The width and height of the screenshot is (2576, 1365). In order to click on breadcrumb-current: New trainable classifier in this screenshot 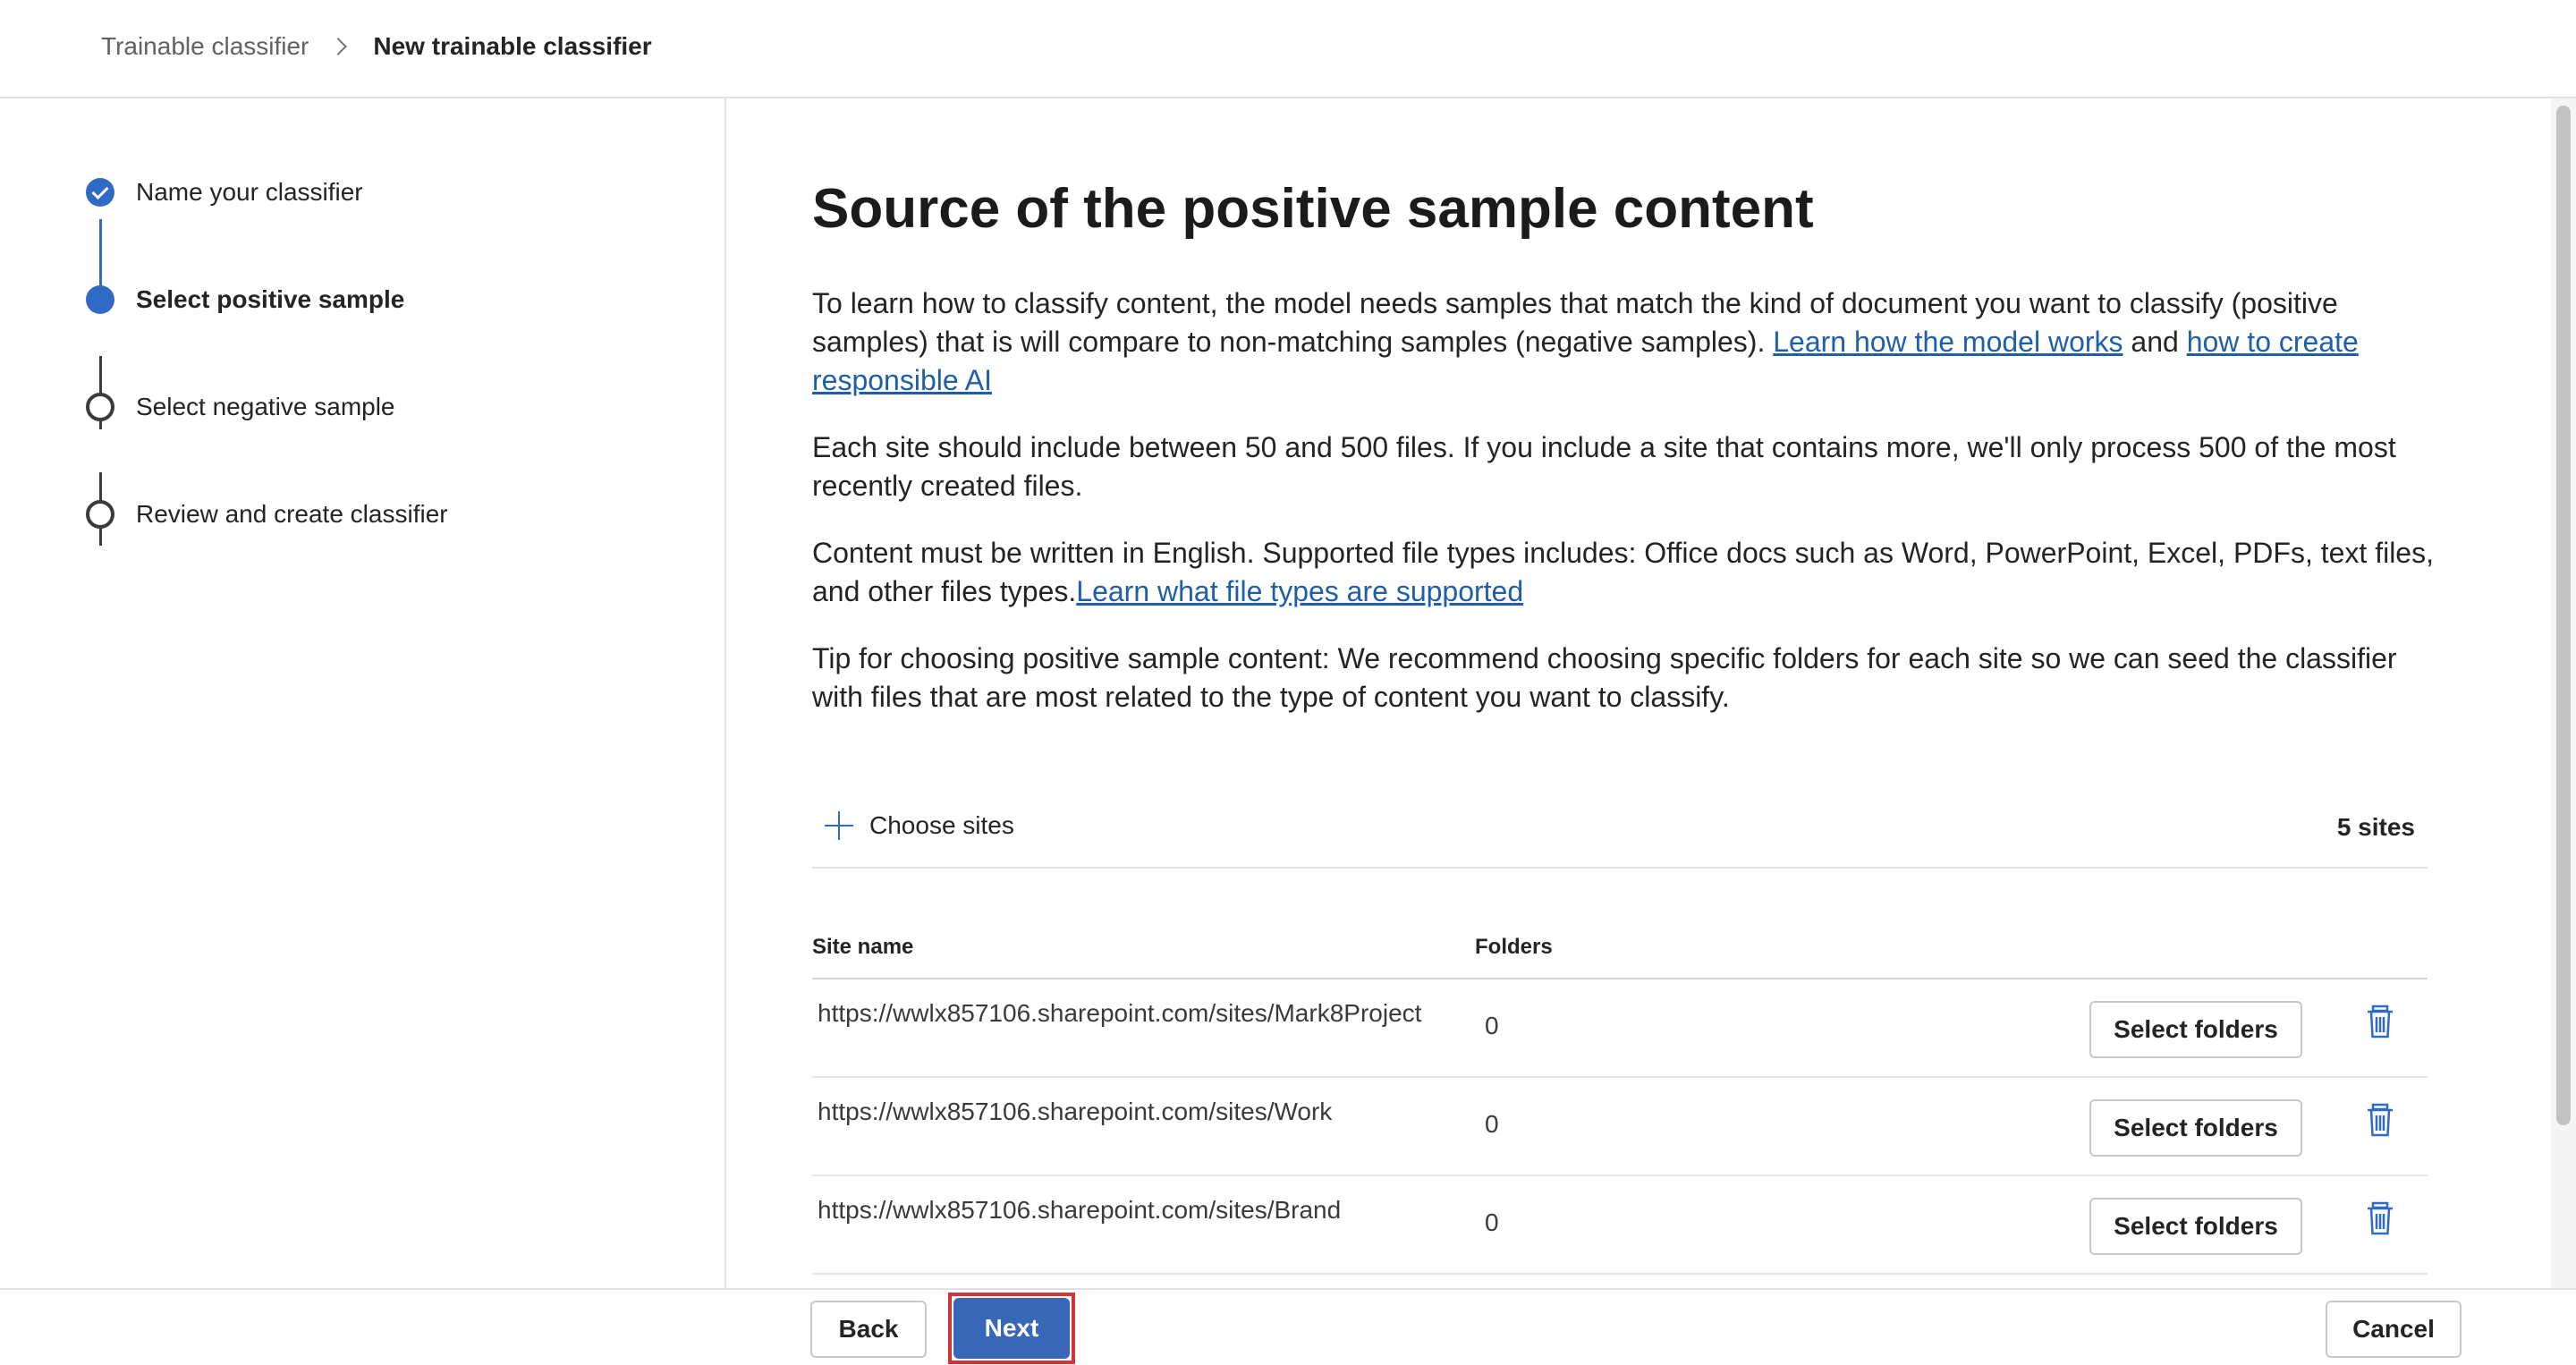, I will do `click(512, 46)`.